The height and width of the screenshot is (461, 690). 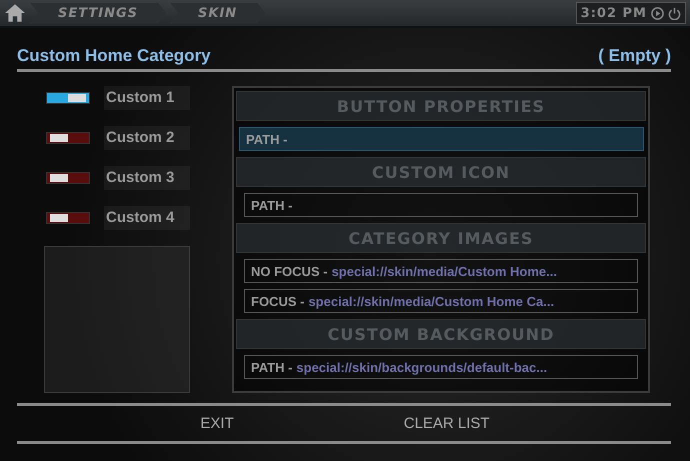 I want to click on status-label: ( Empty ), so click(x=634, y=56).